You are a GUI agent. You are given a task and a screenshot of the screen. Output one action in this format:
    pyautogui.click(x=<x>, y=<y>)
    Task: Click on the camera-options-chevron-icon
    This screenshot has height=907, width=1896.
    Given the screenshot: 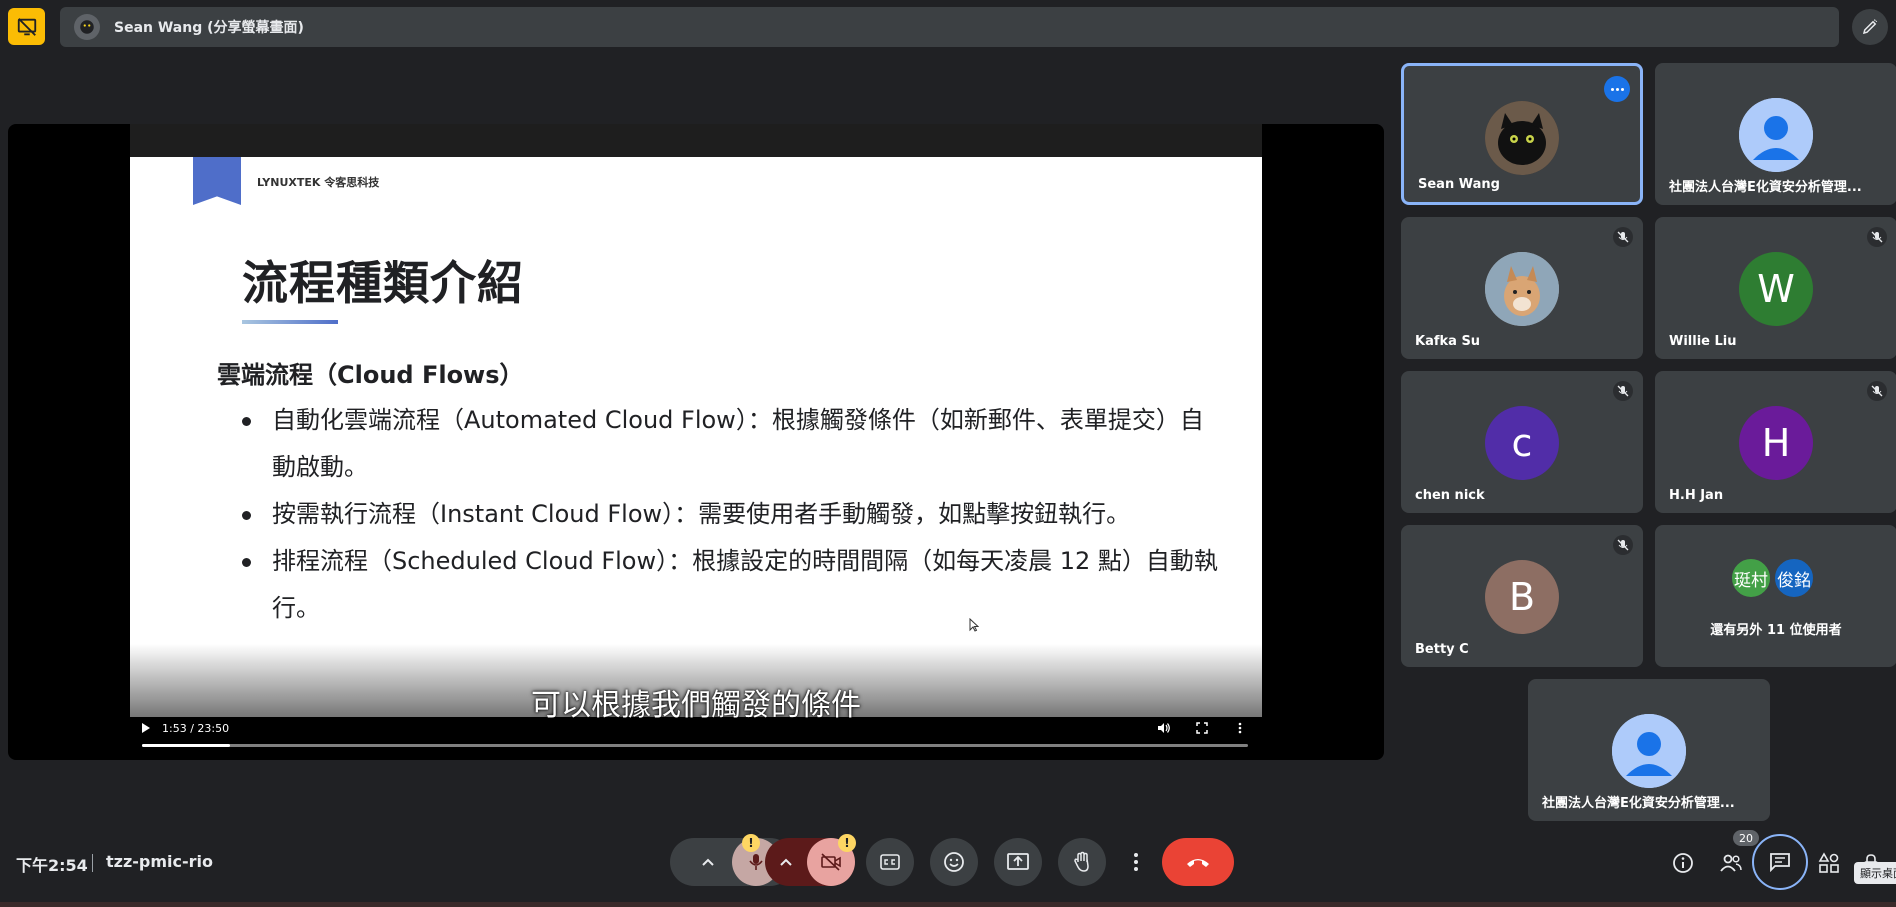 What is the action you would take?
    pyautogui.click(x=786, y=862)
    